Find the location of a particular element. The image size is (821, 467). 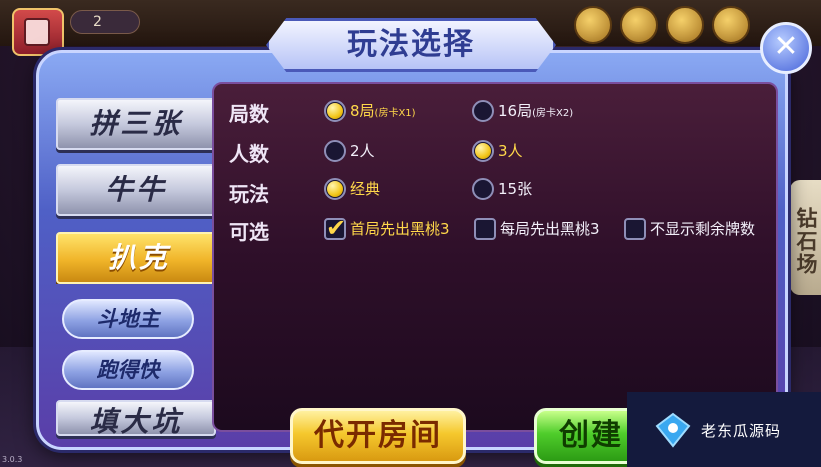

checkbox-every-round-spade3 is located at coordinates (485, 229).